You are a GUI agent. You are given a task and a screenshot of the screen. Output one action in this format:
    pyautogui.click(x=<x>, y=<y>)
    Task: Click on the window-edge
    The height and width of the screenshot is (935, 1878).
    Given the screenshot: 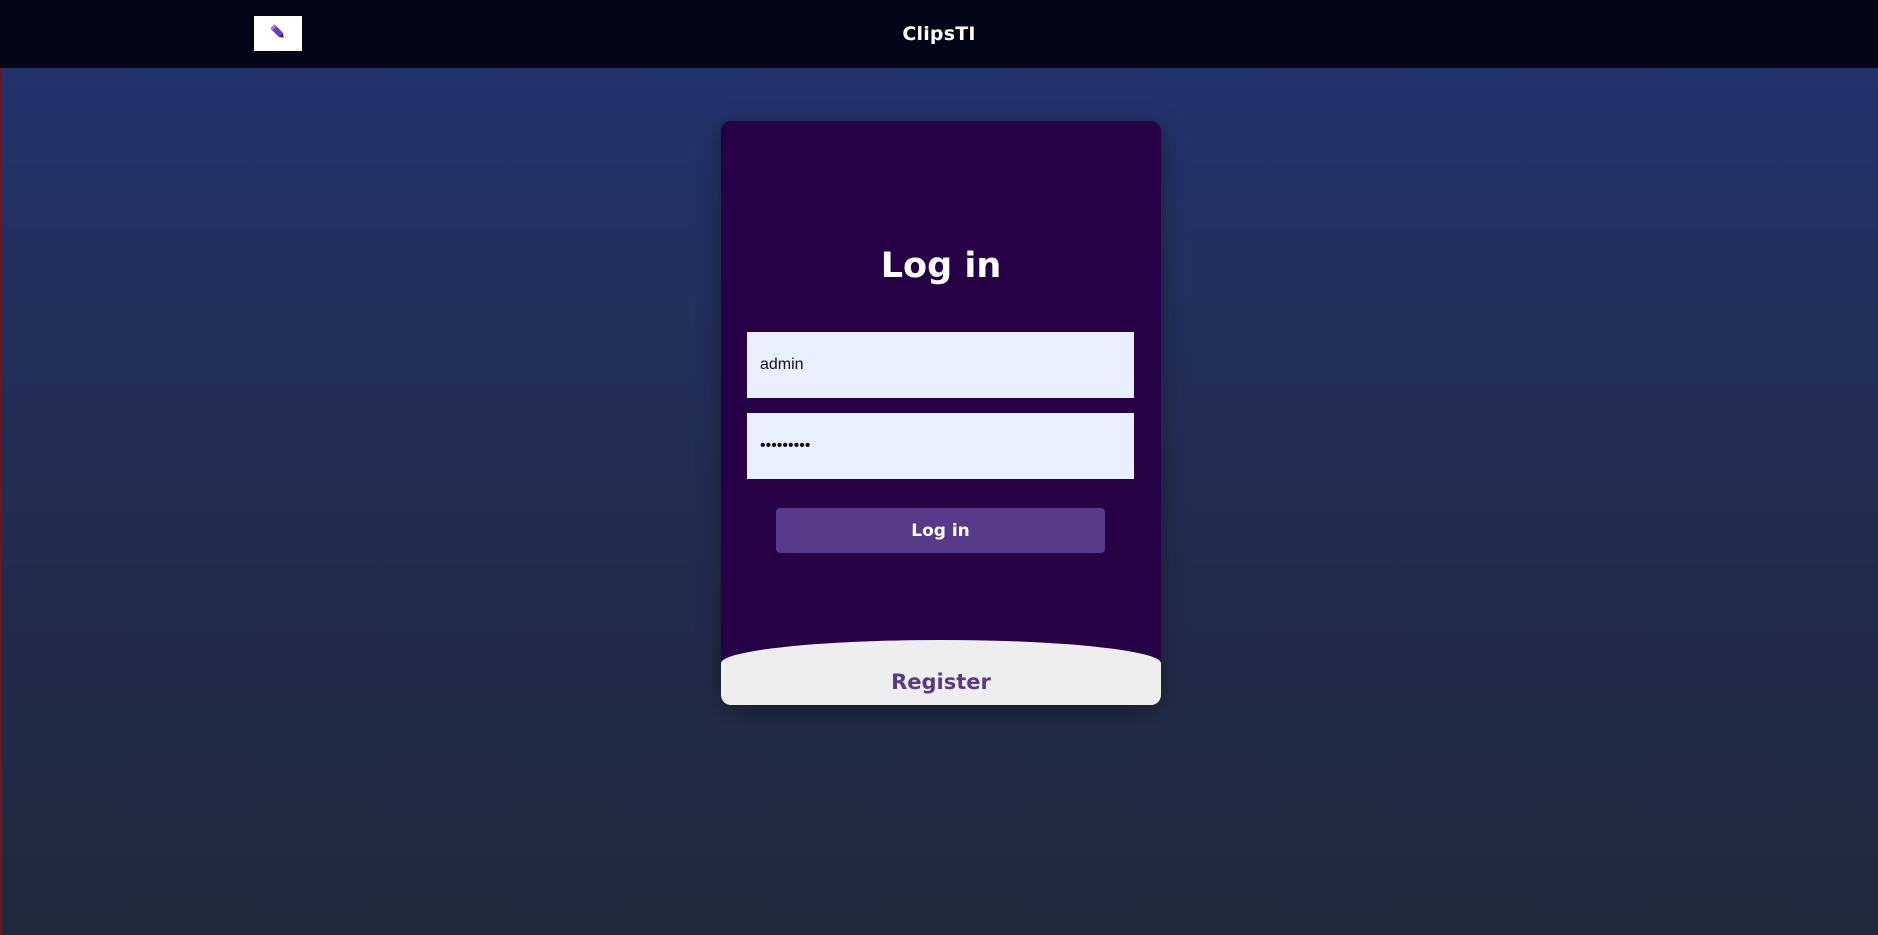 What is the action you would take?
    pyautogui.click(x=1, y=467)
    